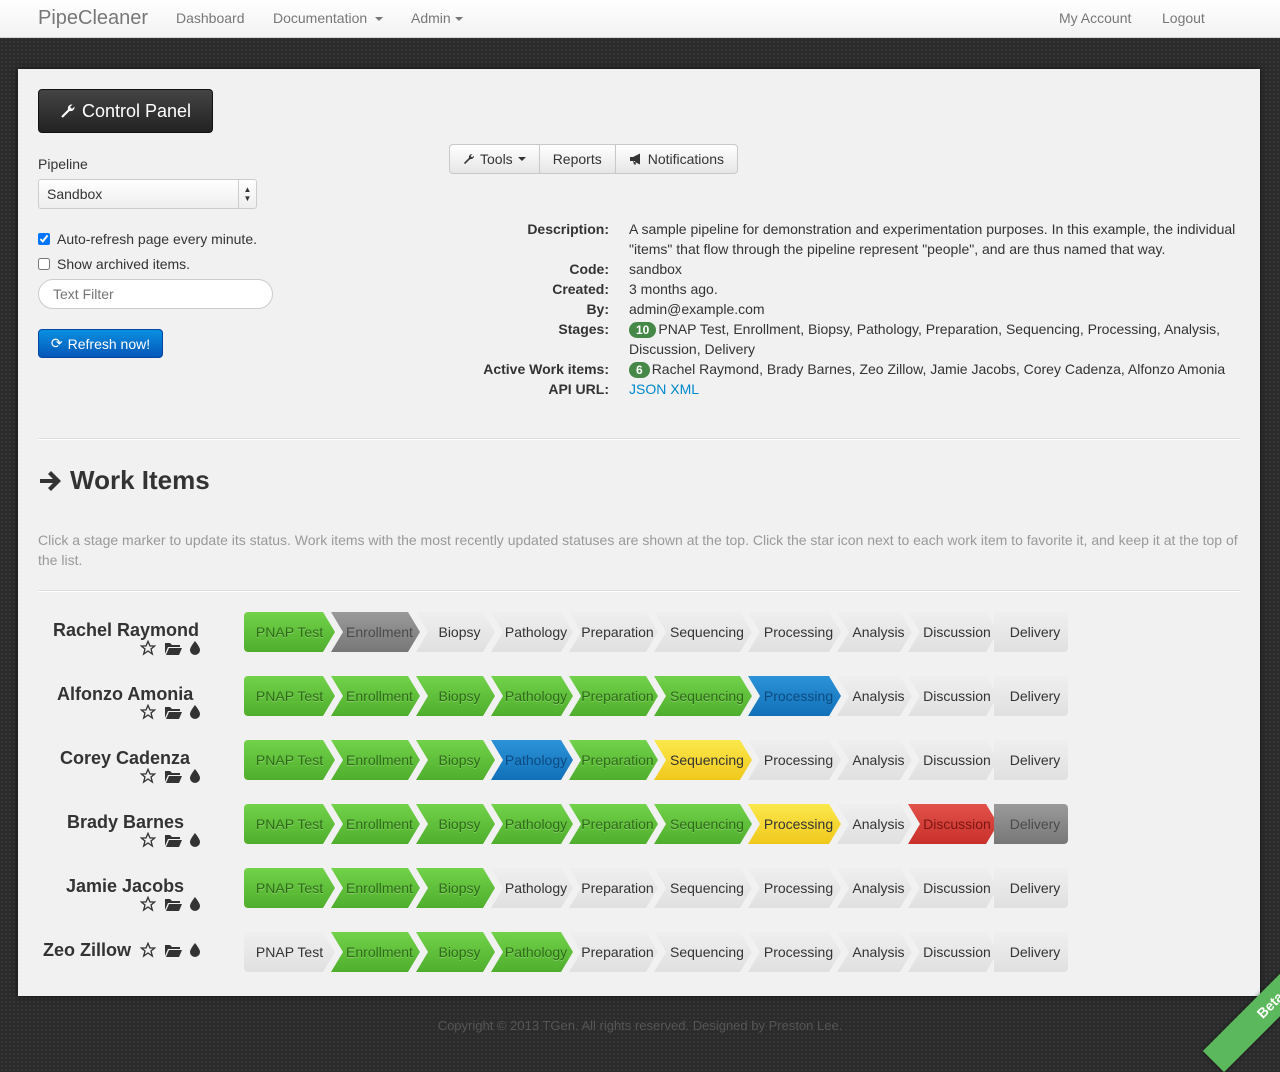 The image size is (1280, 1072). I want to click on auto-refresh-checkbox: Auto-refresh page every minute., so click(147, 239).